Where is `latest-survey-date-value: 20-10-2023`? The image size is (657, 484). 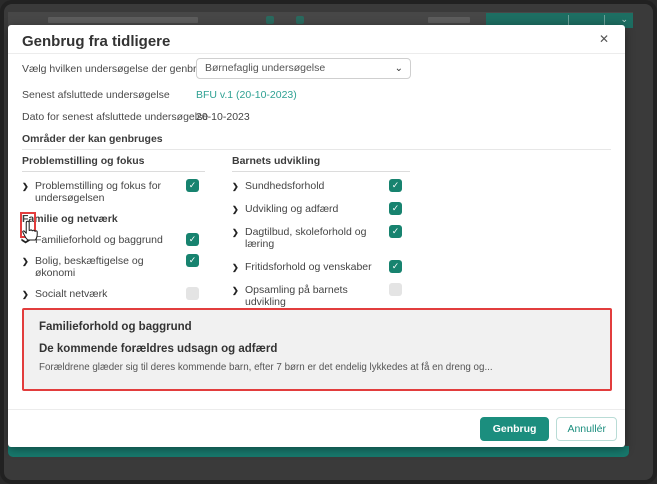
latest-survey-date-value: 20-10-2023 is located at coordinates (223, 117).